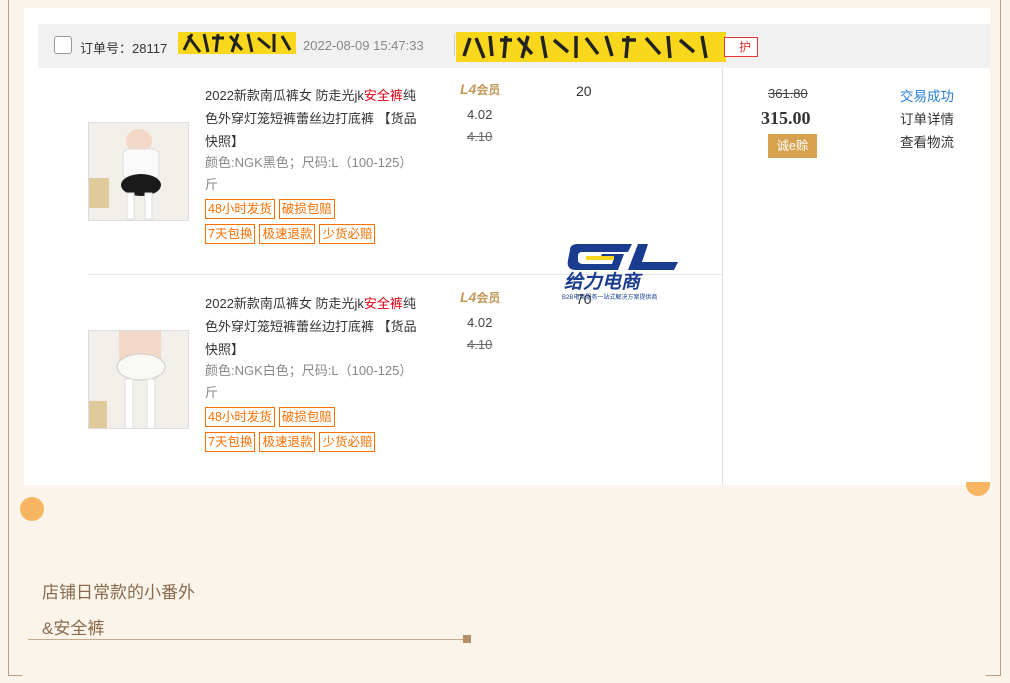 The image size is (1010, 683). I want to click on caption-line-2: &安全裤, so click(73, 628).